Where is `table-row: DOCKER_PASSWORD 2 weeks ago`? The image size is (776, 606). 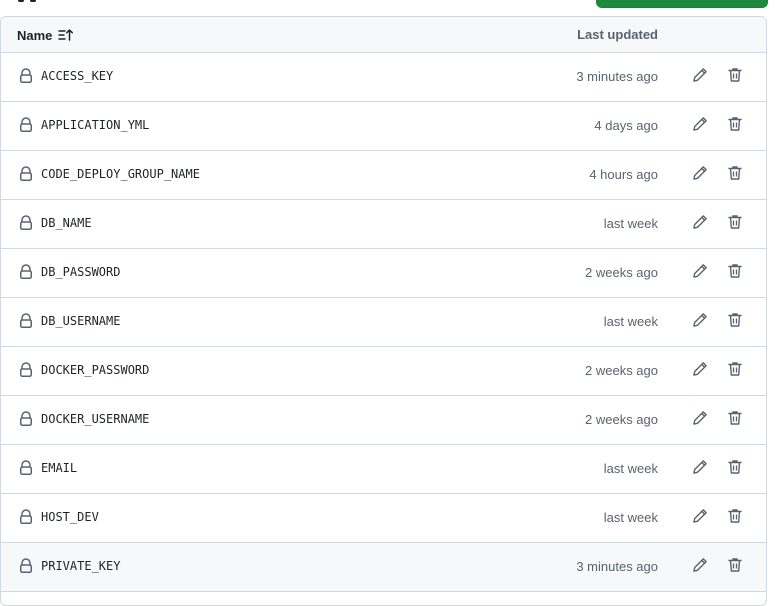 table-row: DOCKER_PASSWORD 2 weeks ago is located at coordinates (383, 371).